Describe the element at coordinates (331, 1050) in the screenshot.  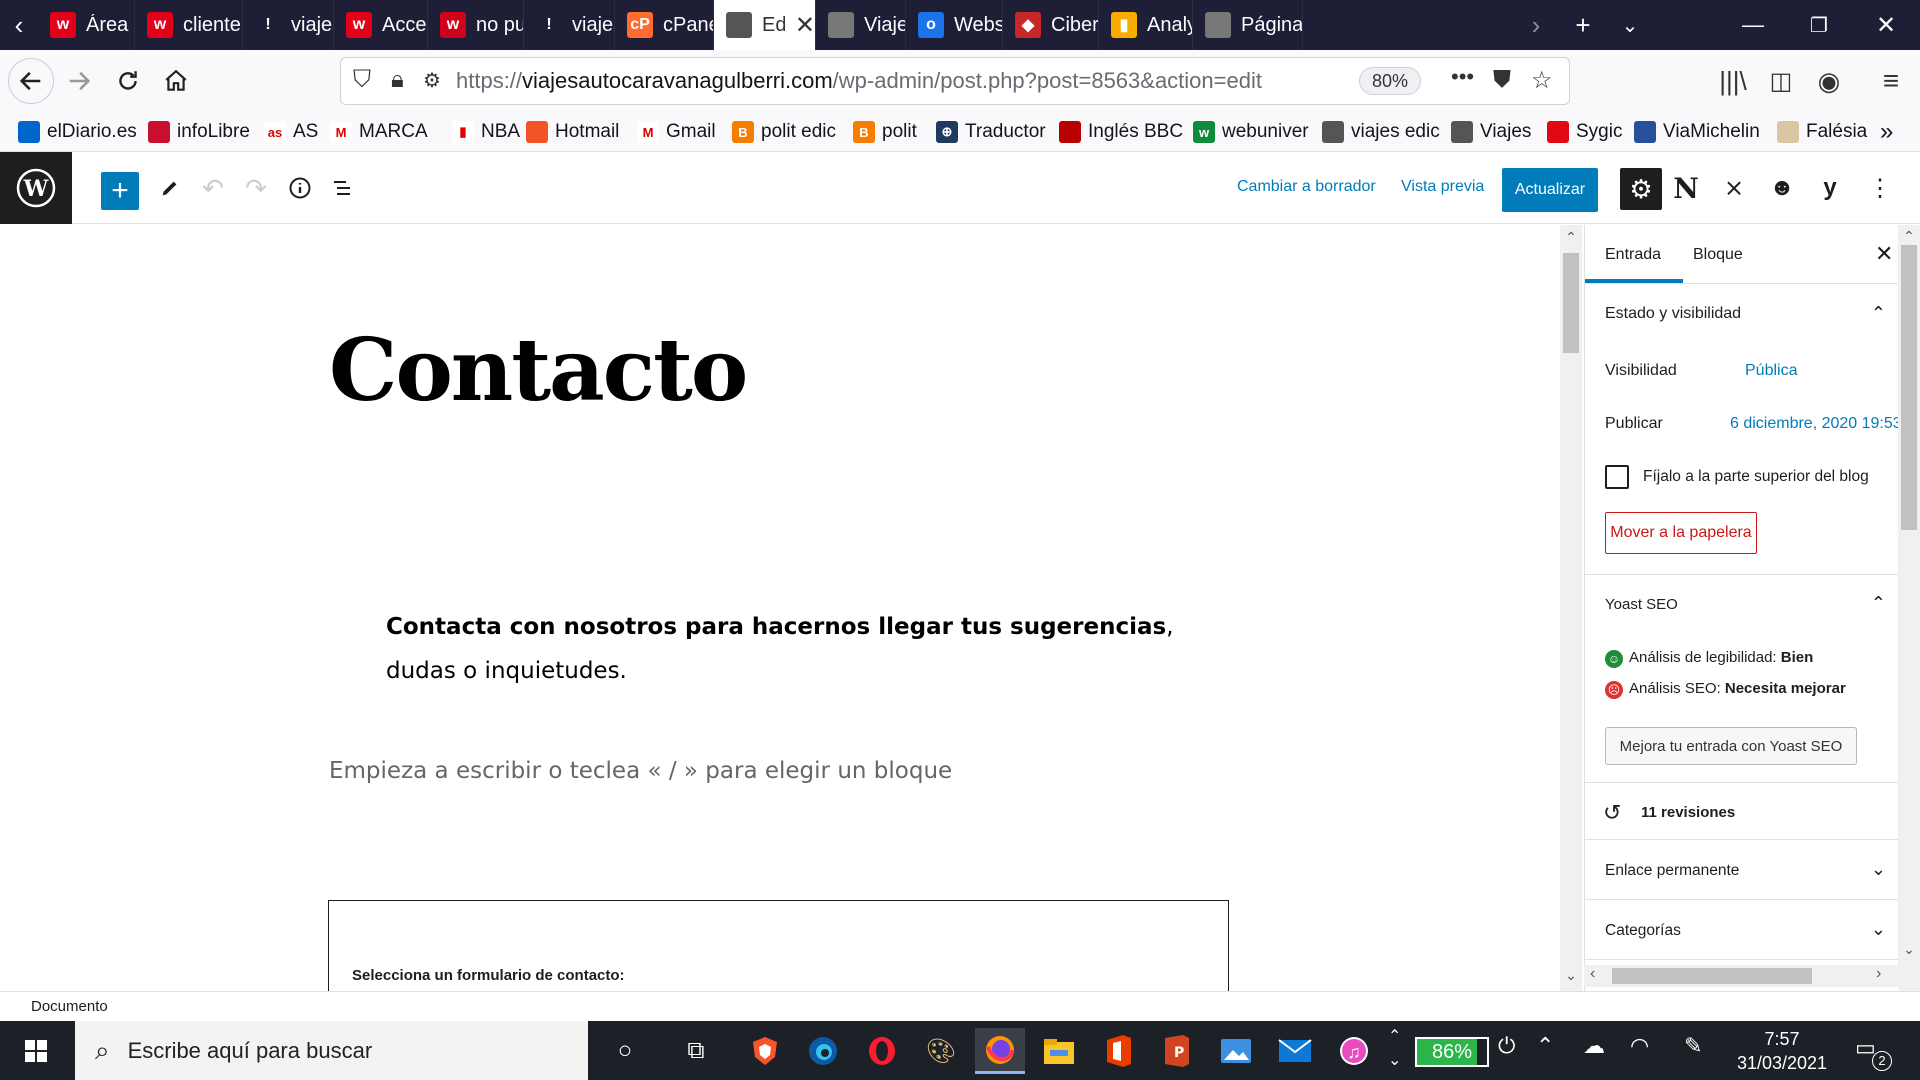
I see `taskbar-search-box: ⌕ Escribe aquí para buscar` at that location.